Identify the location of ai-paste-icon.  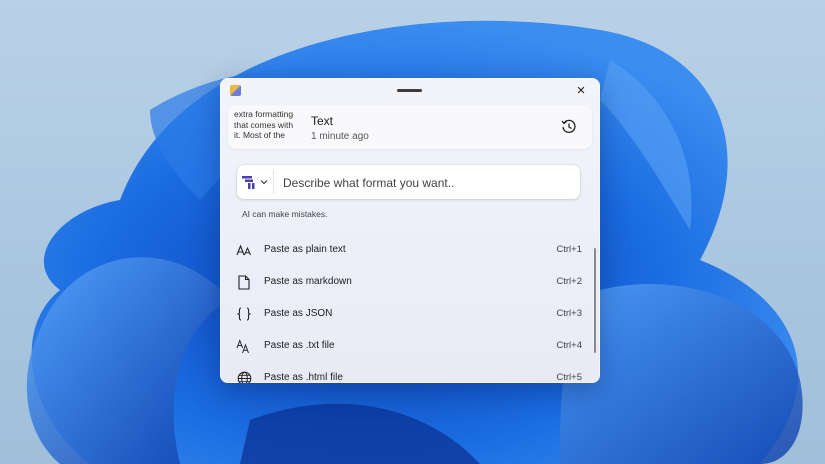
(248, 182).